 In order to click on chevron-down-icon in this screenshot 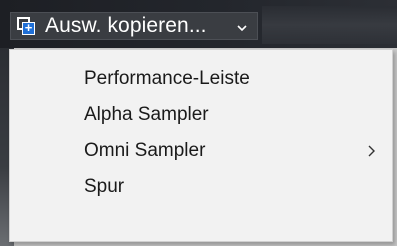, I will do `click(242, 28)`.